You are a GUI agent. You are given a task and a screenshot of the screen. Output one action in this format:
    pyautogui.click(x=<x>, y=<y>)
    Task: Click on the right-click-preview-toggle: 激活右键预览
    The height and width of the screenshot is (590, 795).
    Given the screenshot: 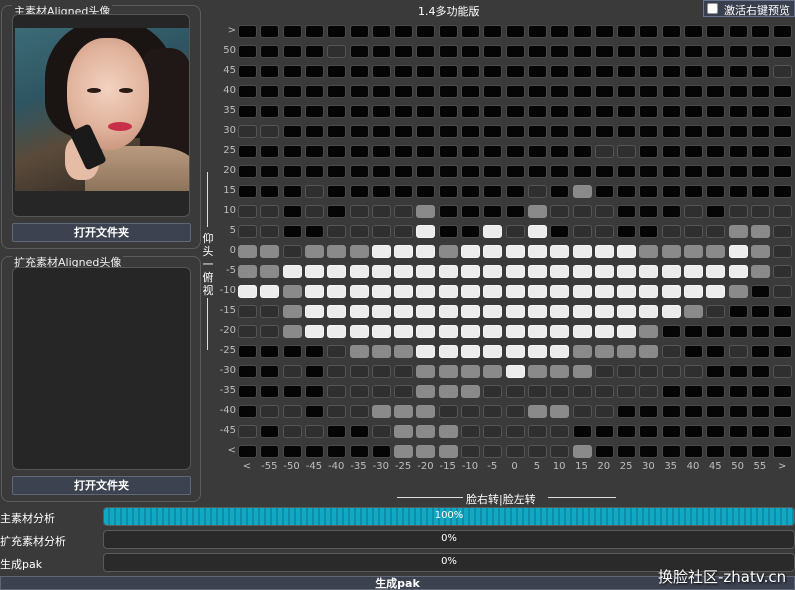 What is the action you would take?
    pyautogui.click(x=749, y=8)
    